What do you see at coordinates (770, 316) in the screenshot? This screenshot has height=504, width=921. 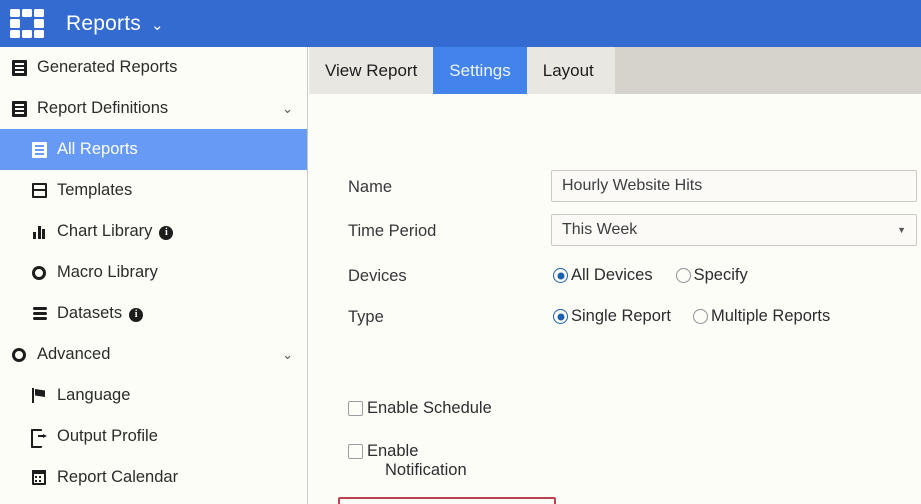 I see `radio-label: Multiple Reports` at bounding box center [770, 316].